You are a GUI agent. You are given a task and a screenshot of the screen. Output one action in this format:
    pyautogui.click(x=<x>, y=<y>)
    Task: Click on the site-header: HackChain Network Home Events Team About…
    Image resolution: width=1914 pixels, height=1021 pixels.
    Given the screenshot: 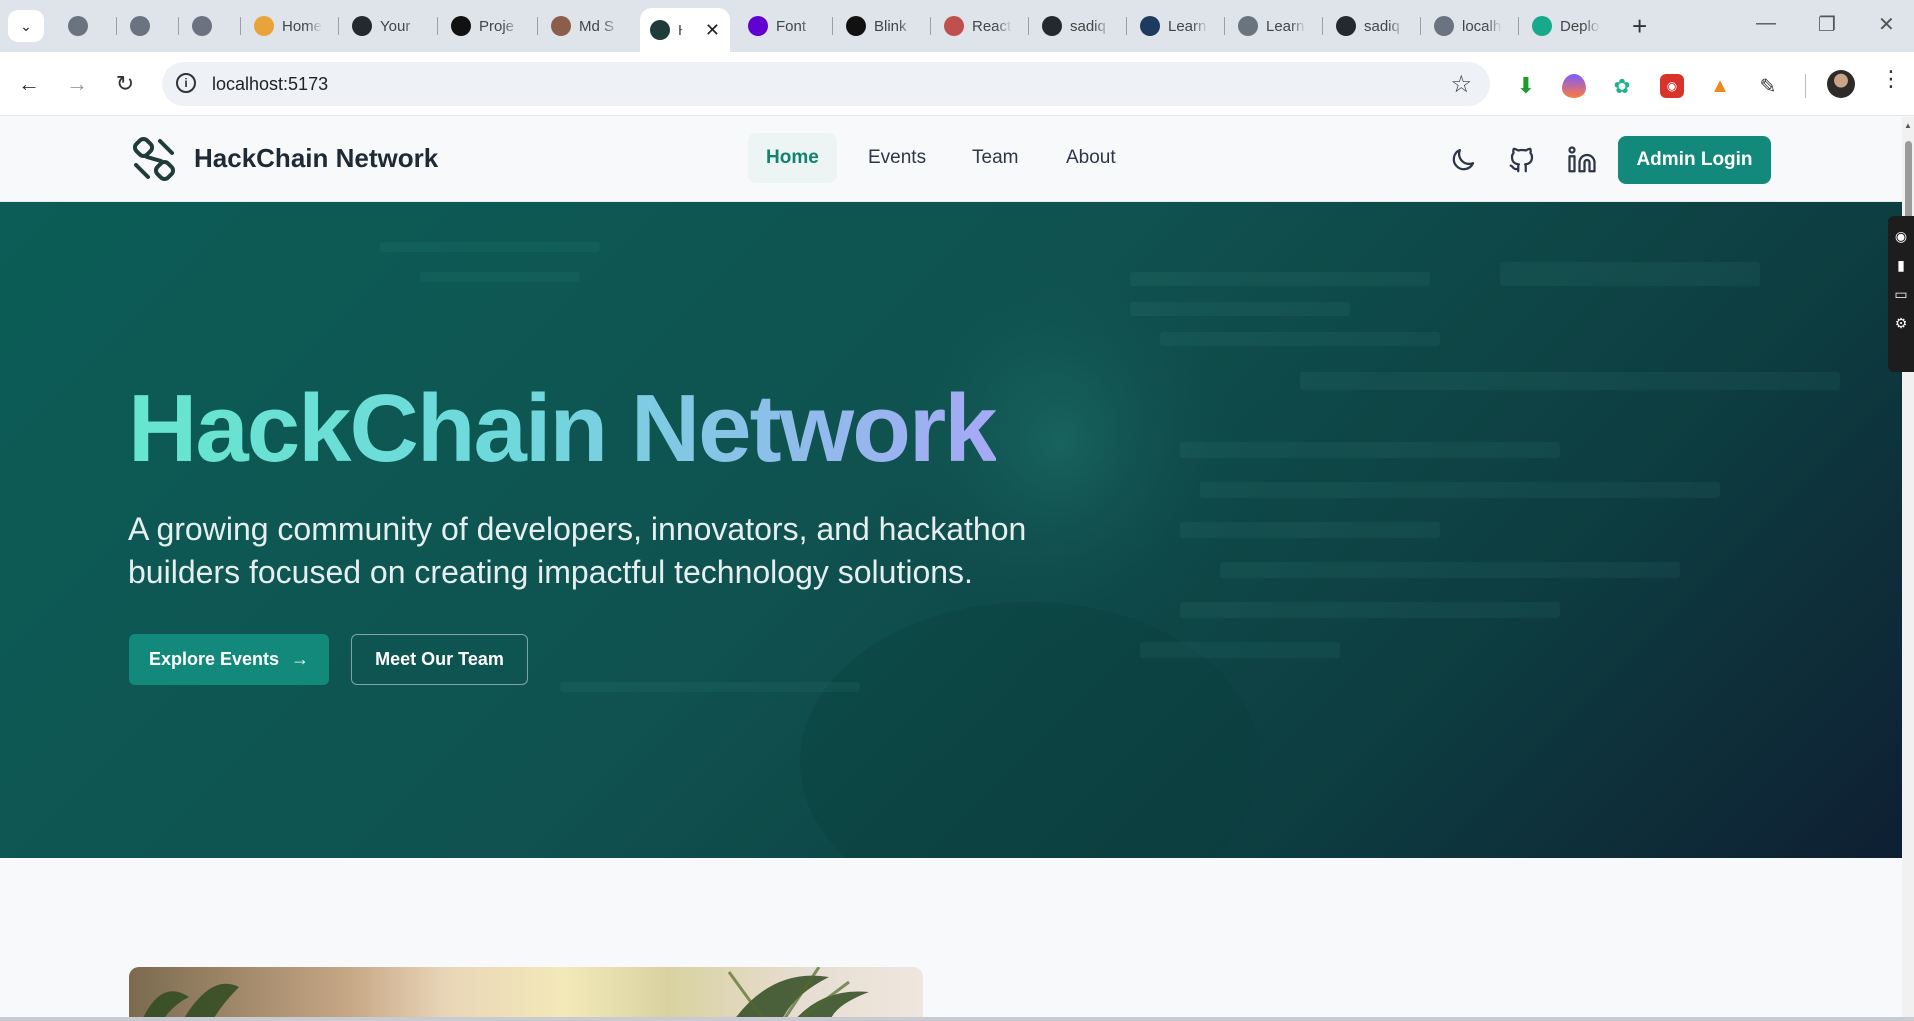 What is the action you would take?
    pyautogui.click(x=951, y=159)
    